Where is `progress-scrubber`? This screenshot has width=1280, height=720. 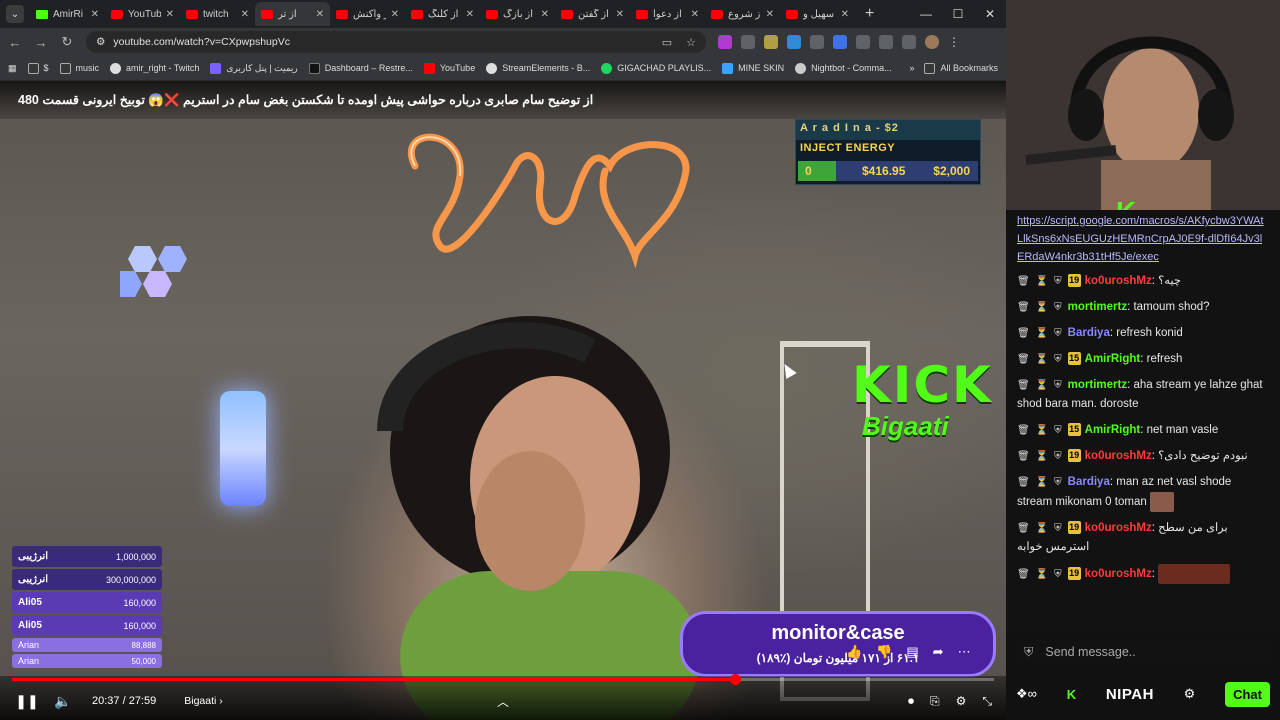 progress-scrubber is located at coordinates (735, 679).